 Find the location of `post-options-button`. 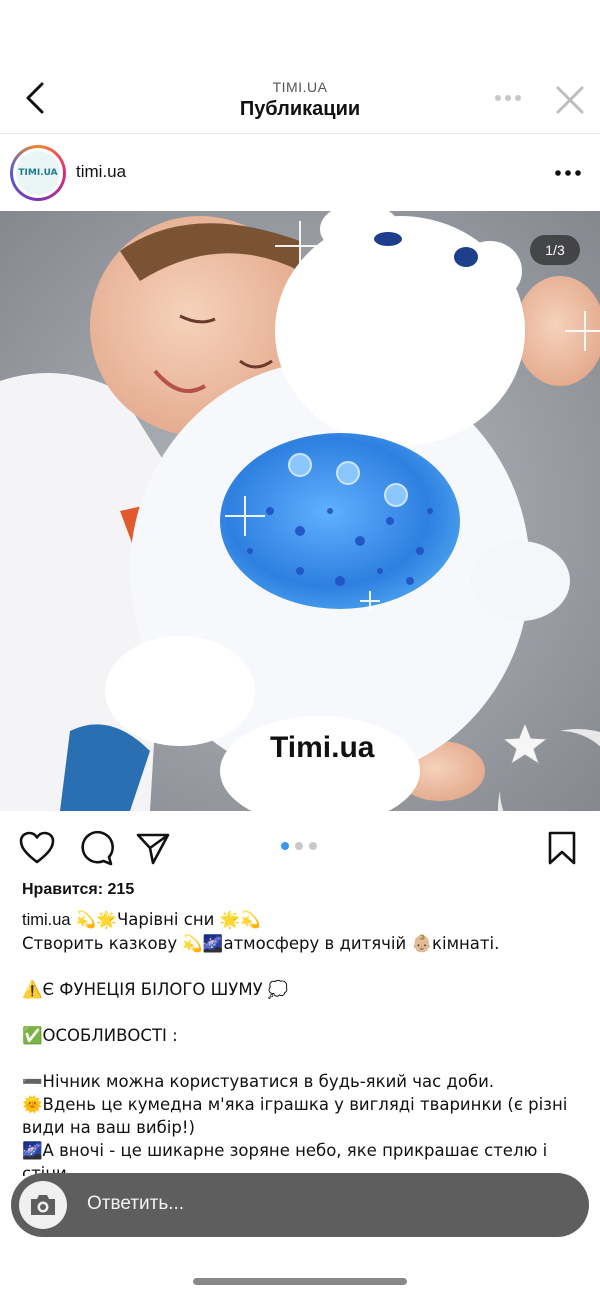

post-options-button is located at coordinates (568, 173).